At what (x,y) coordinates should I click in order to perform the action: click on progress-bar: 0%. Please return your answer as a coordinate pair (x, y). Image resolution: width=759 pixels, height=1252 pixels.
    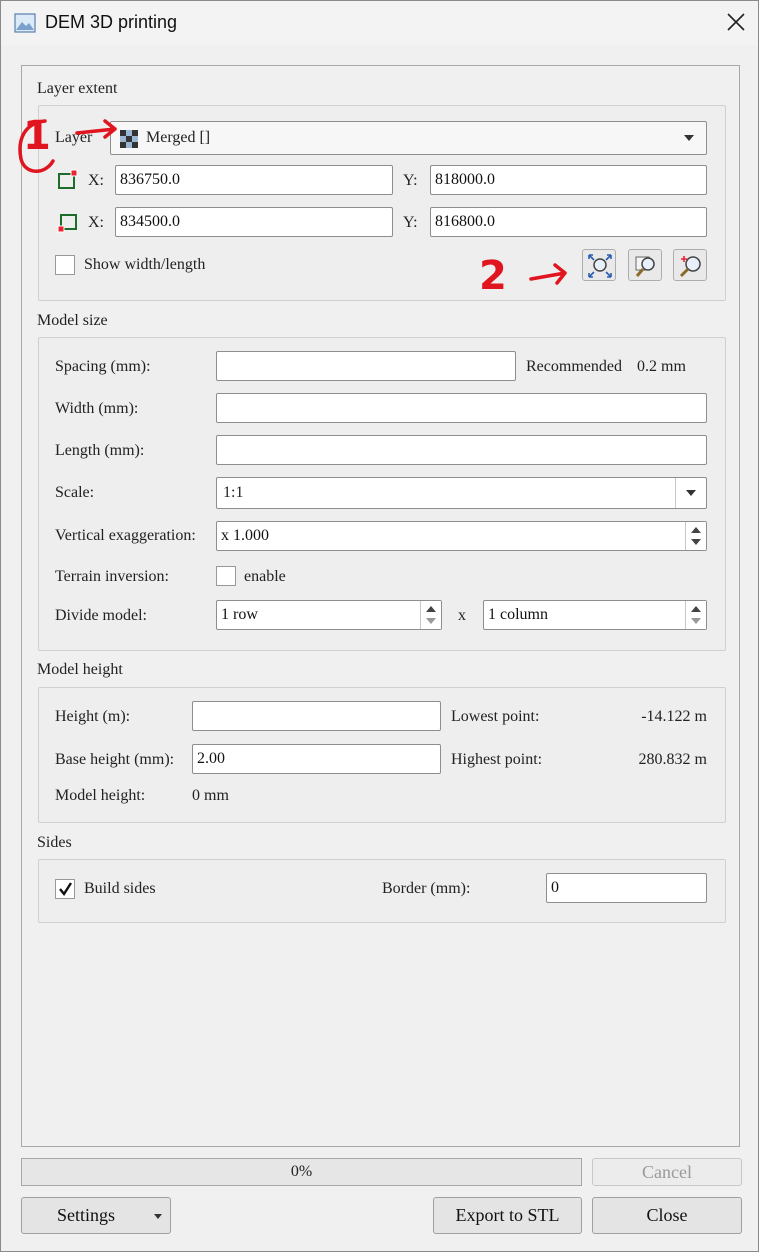
    Looking at the image, I should click on (301, 1172).